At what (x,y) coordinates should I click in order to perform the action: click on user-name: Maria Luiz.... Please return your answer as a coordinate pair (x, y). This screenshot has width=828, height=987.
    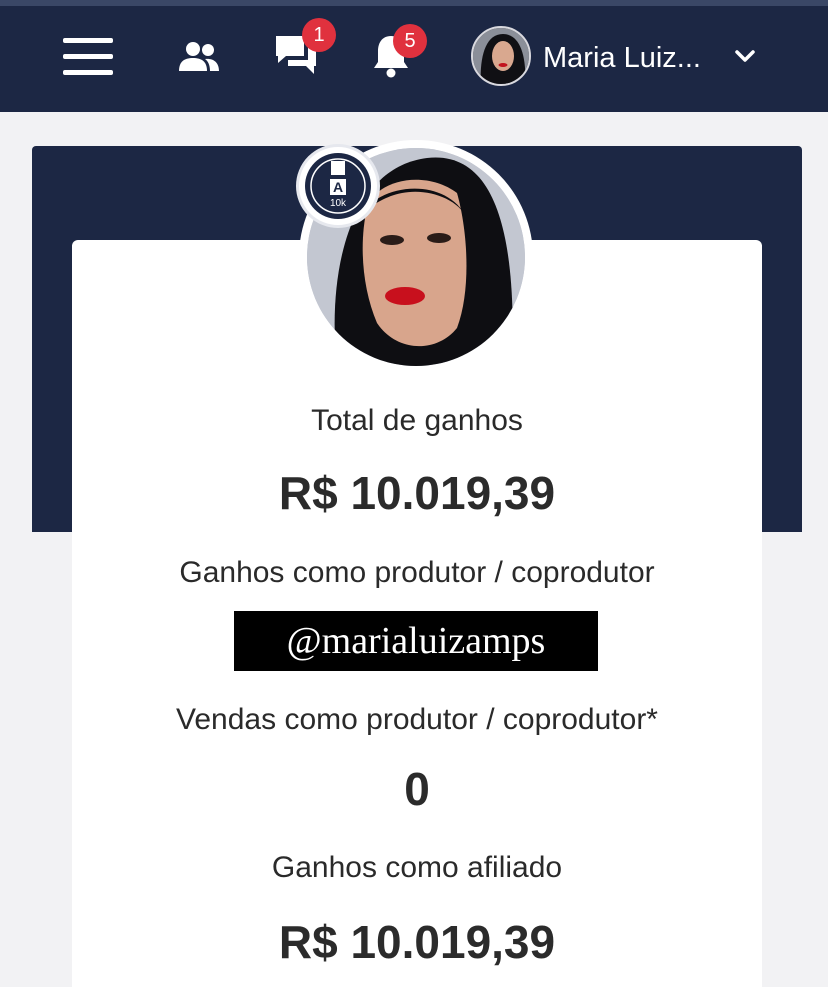
    Looking at the image, I should click on (622, 58).